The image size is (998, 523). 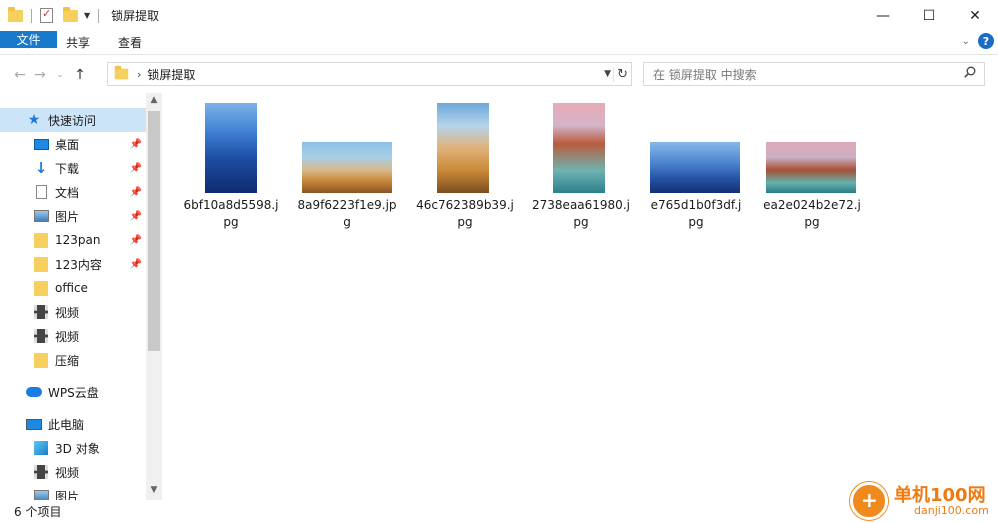 I want to click on sidebar-item-label: 快速访问, so click(x=72, y=120).